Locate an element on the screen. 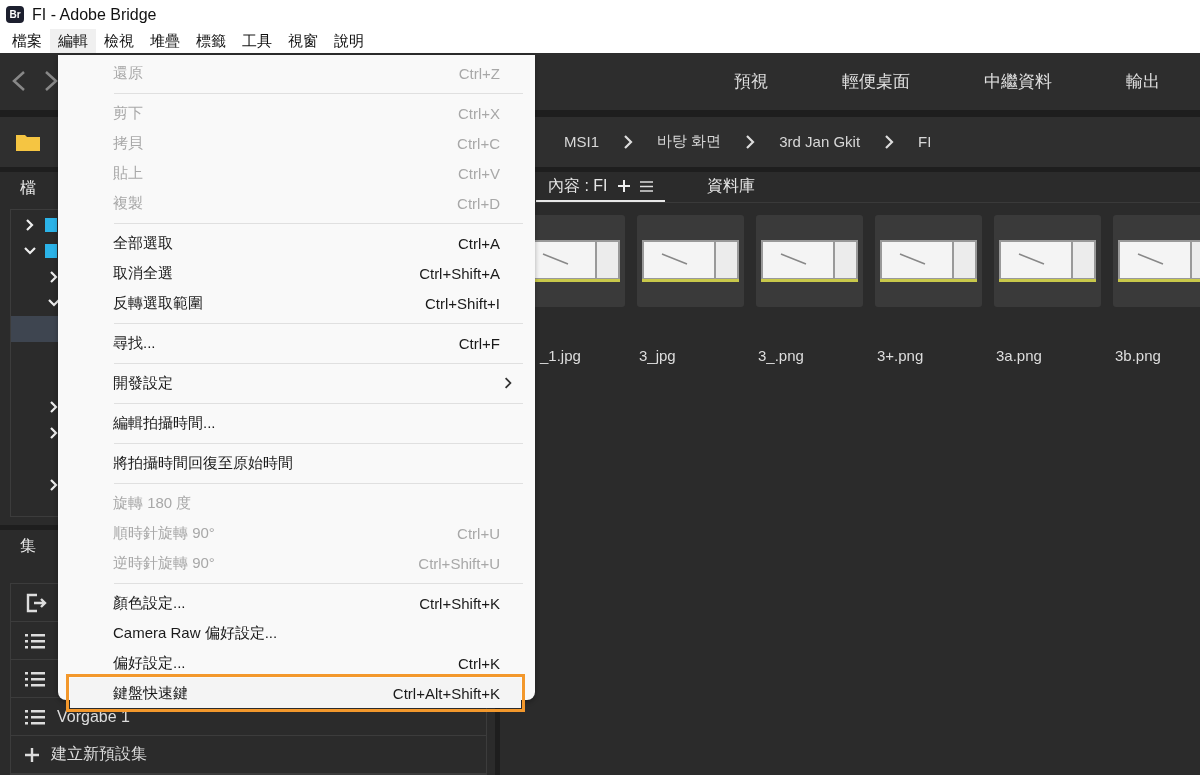 Image resolution: width=1200 pixels, height=775 pixels. file-name: 3+.png is located at coordinates (900, 355).